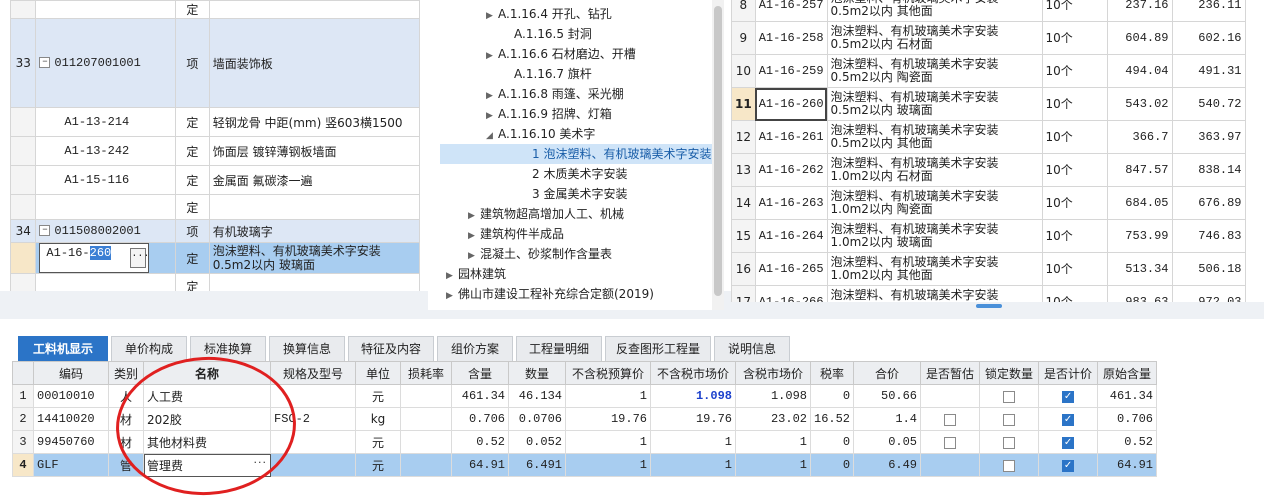 The image size is (1264, 501). I want to click on column-header: 不含税预算价, so click(608, 373).